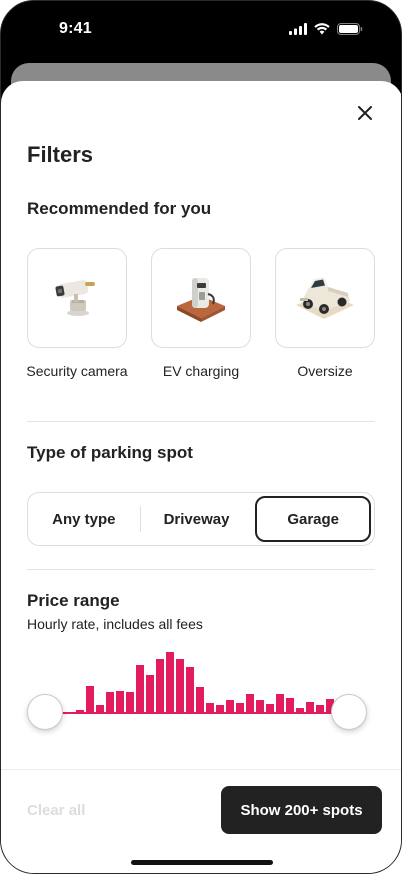 This screenshot has width=402, height=874. I want to click on recommended-label: EV charging, so click(201, 371).